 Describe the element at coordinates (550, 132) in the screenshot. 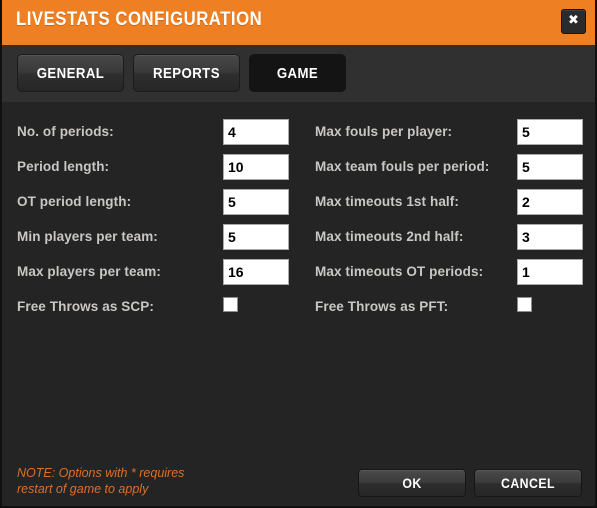

I see `max-fouls-per-player-input` at that location.